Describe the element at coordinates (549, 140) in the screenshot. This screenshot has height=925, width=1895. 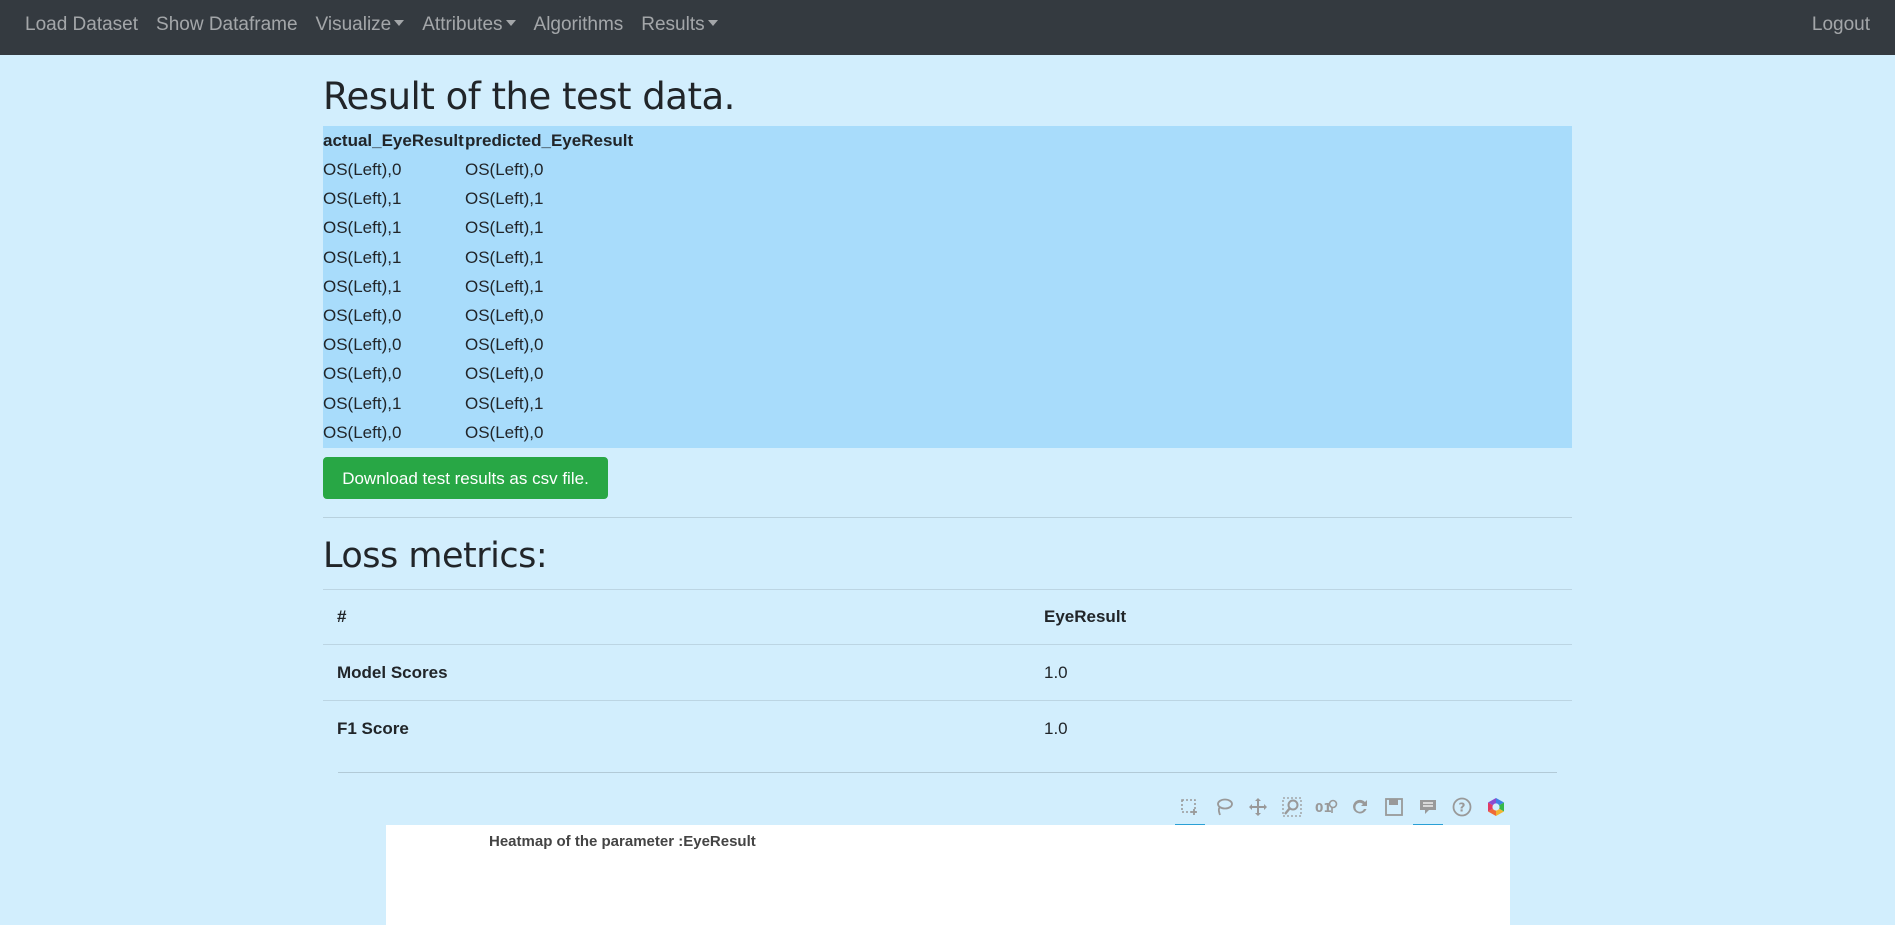
I see `column-header-predicted: predicted_EyeResult` at that location.